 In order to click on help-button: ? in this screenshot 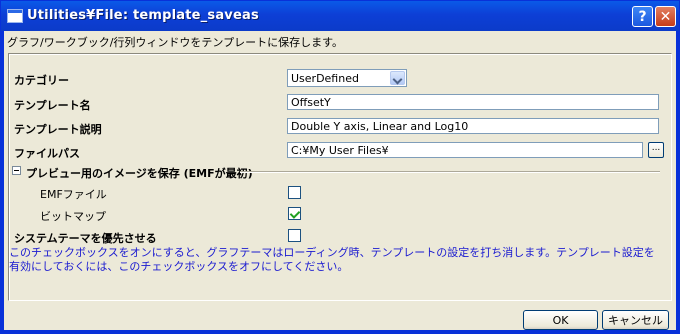, I will do `click(642, 16)`.